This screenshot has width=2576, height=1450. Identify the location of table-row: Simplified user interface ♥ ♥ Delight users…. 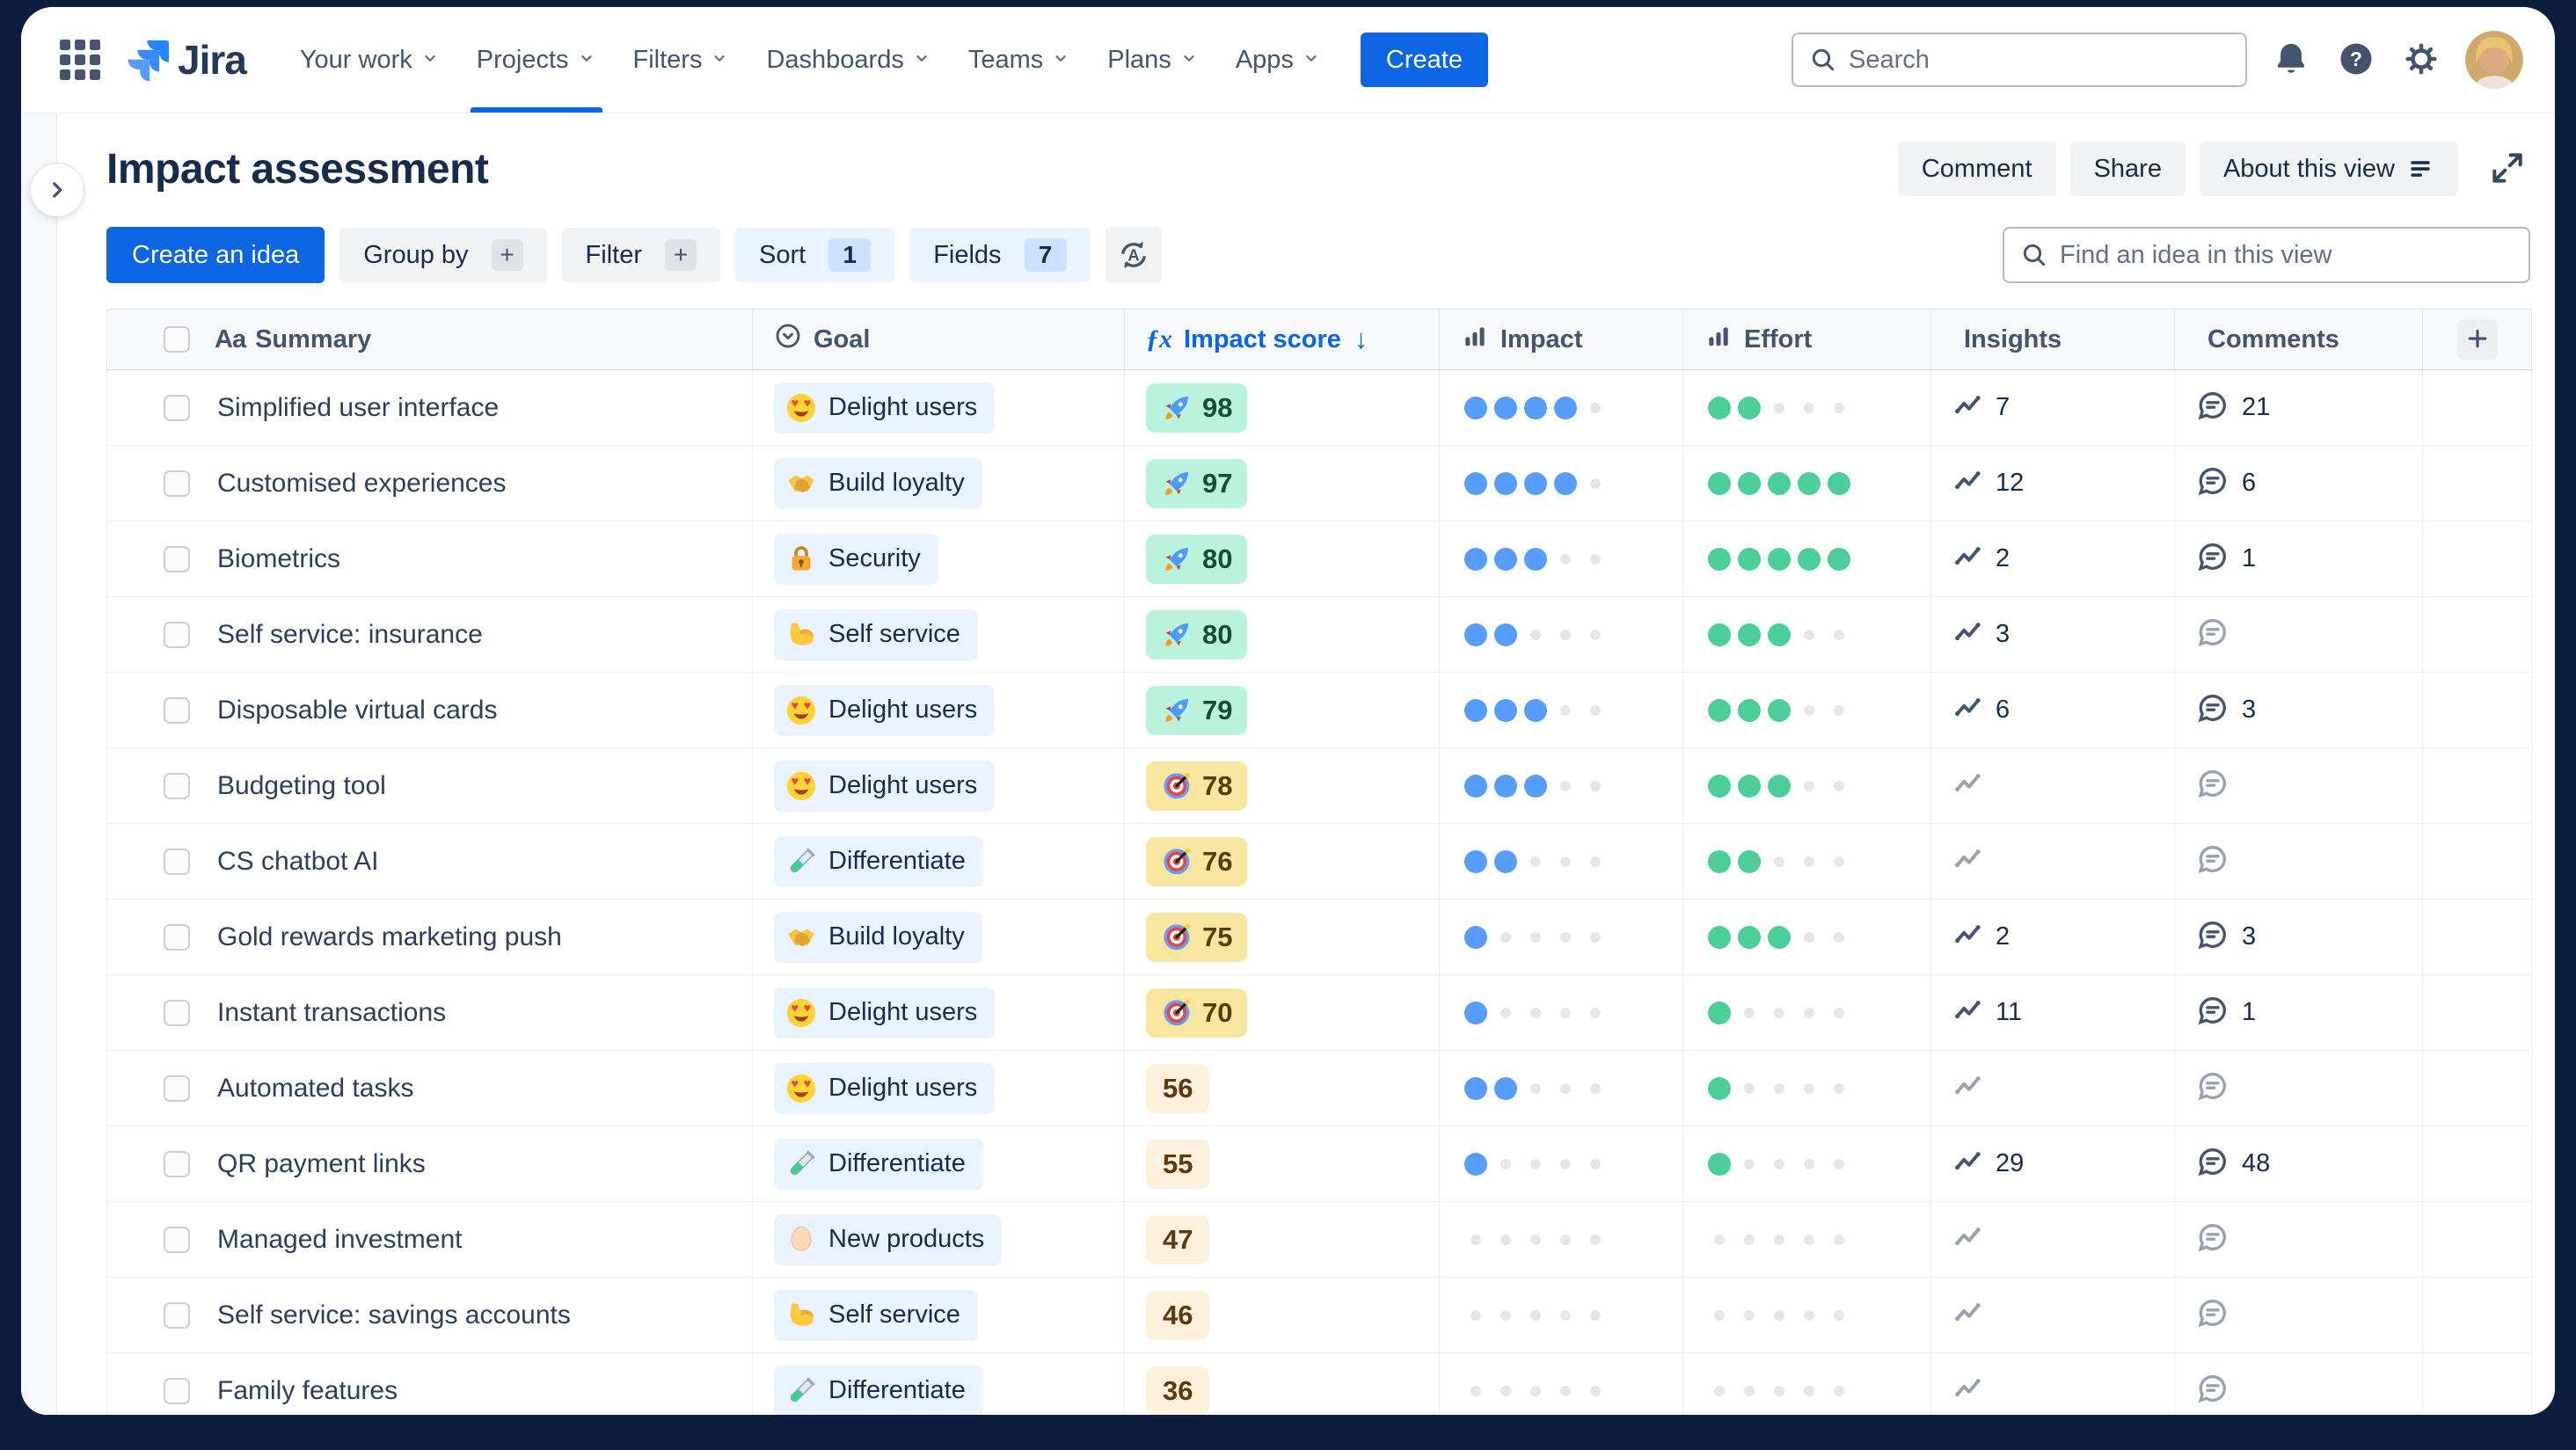
(1319, 408).